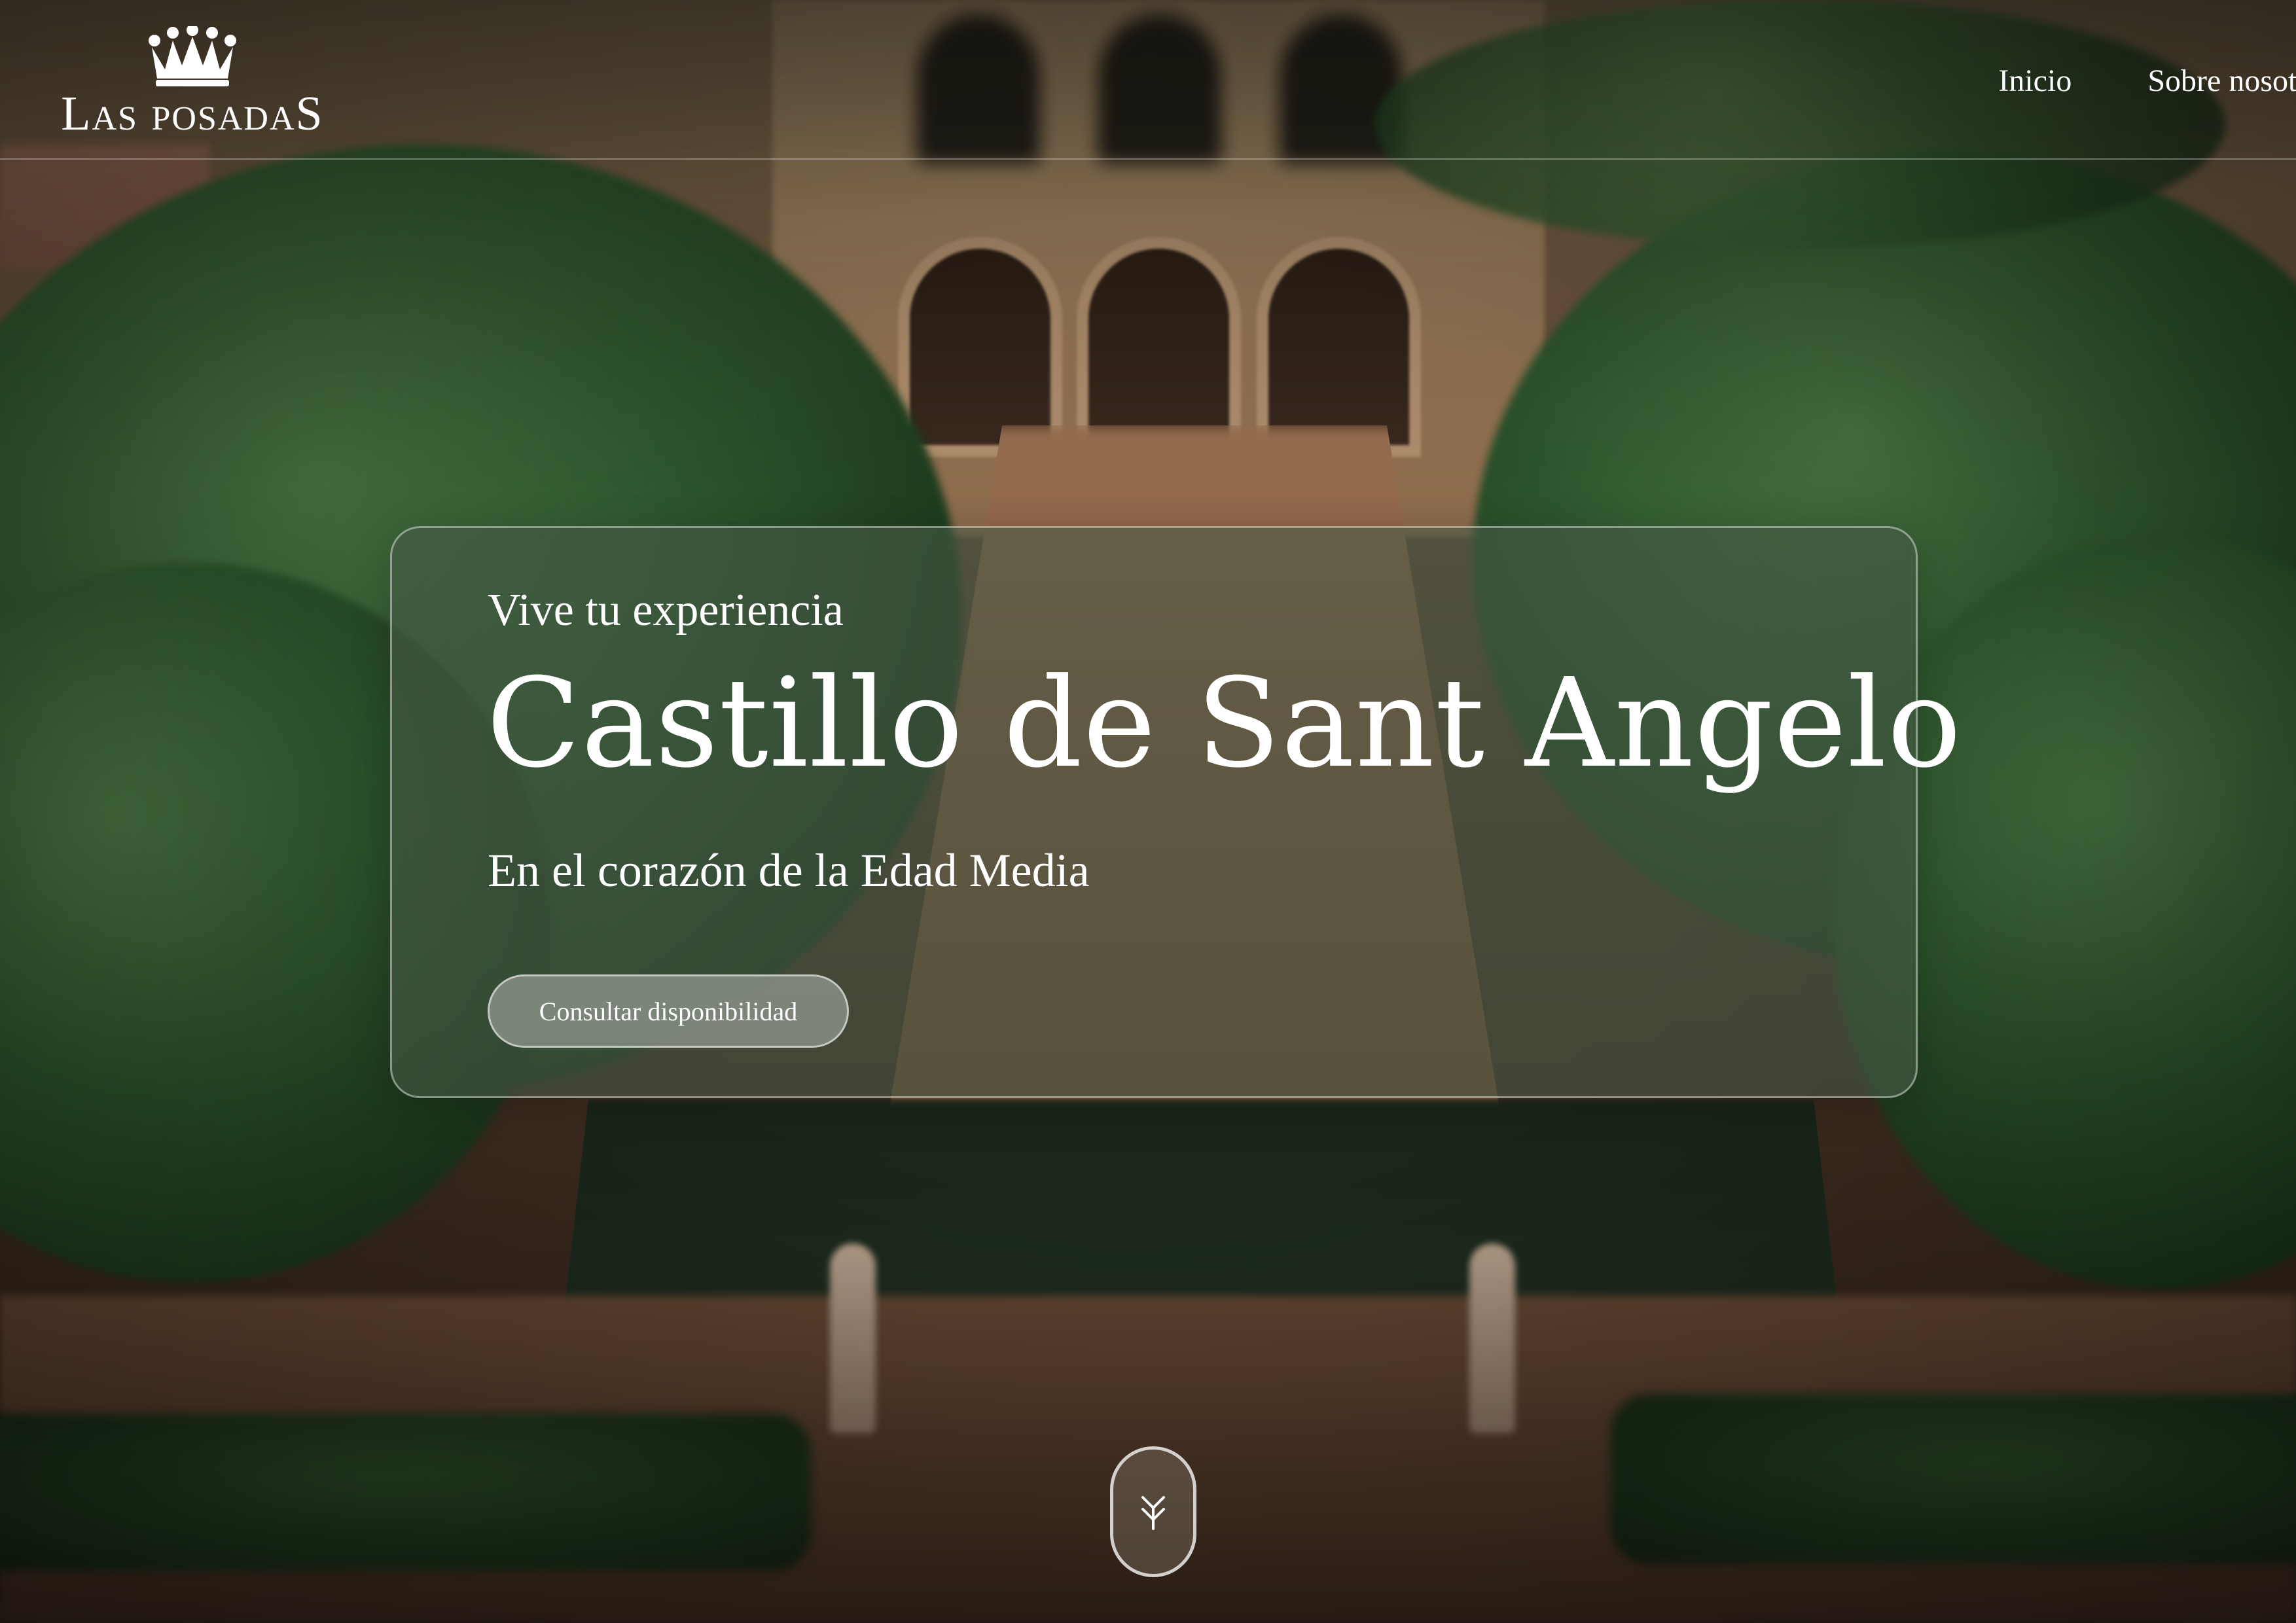 The height and width of the screenshot is (1623, 2296). I want to click on site-header: Las posadaS Inicio Sobre nosotros, so click(1148, 80).